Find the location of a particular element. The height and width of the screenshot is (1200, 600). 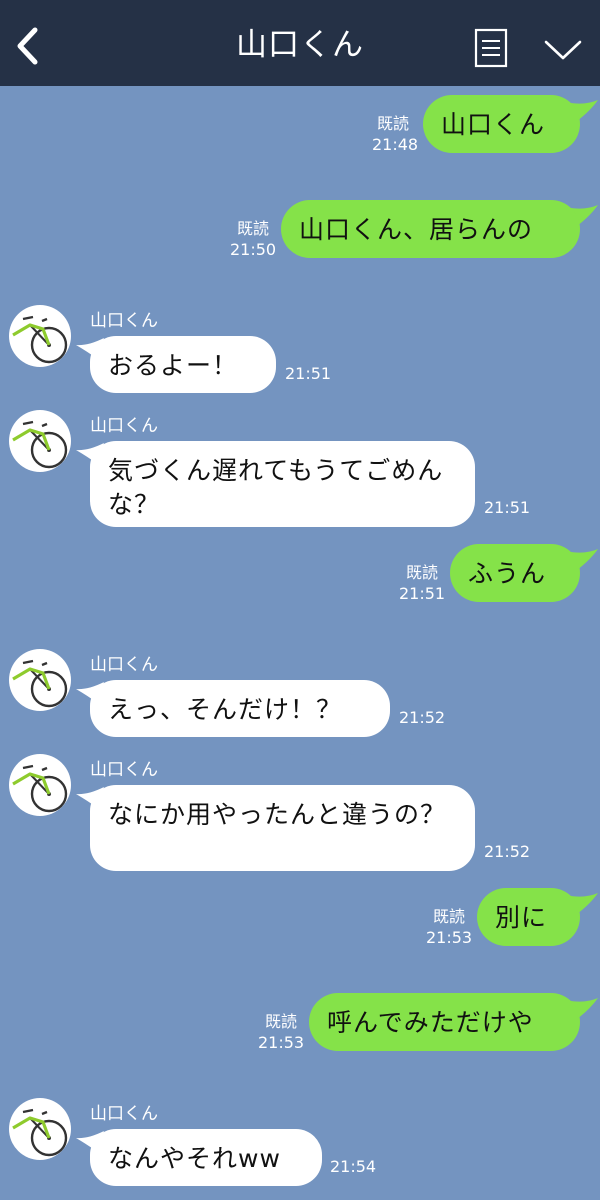

menu-button is located at coordinates (491, 48).